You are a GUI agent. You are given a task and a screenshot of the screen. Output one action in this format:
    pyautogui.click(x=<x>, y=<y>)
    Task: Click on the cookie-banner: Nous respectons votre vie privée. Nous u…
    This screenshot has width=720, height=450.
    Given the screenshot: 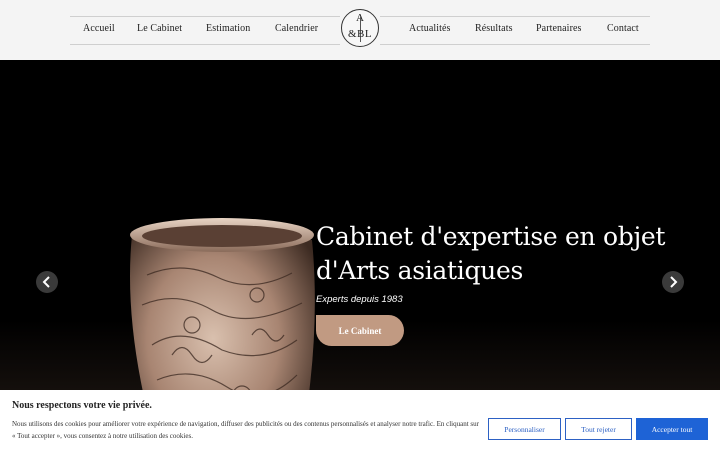 What is the action you would take?
    pyautogui.click(x=360, y=420)
    